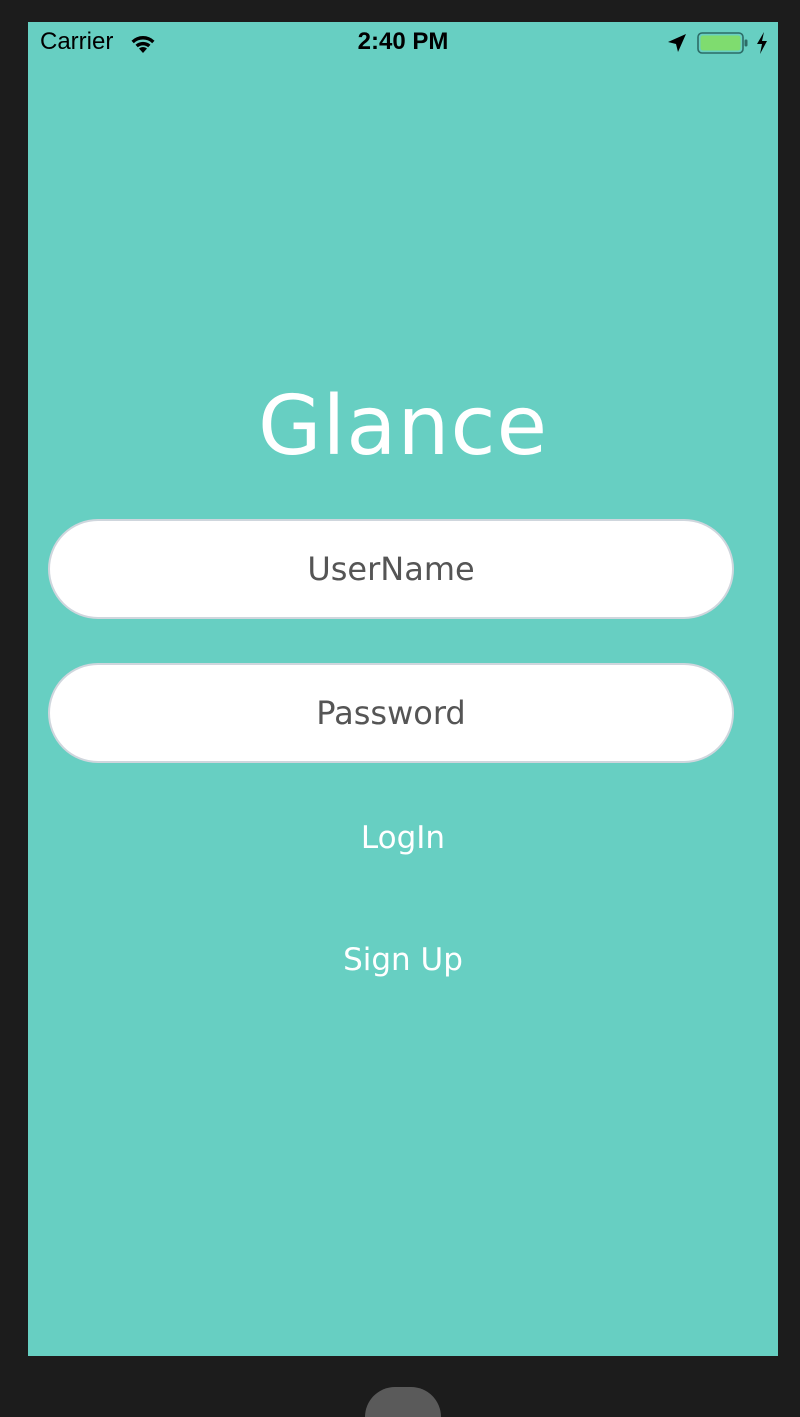 Image resolution: width=800 pixels, height=1417 pixels. Describe the element at coordinates (403, 426) in the screenshot. I see `app-title: Glance` at that location.